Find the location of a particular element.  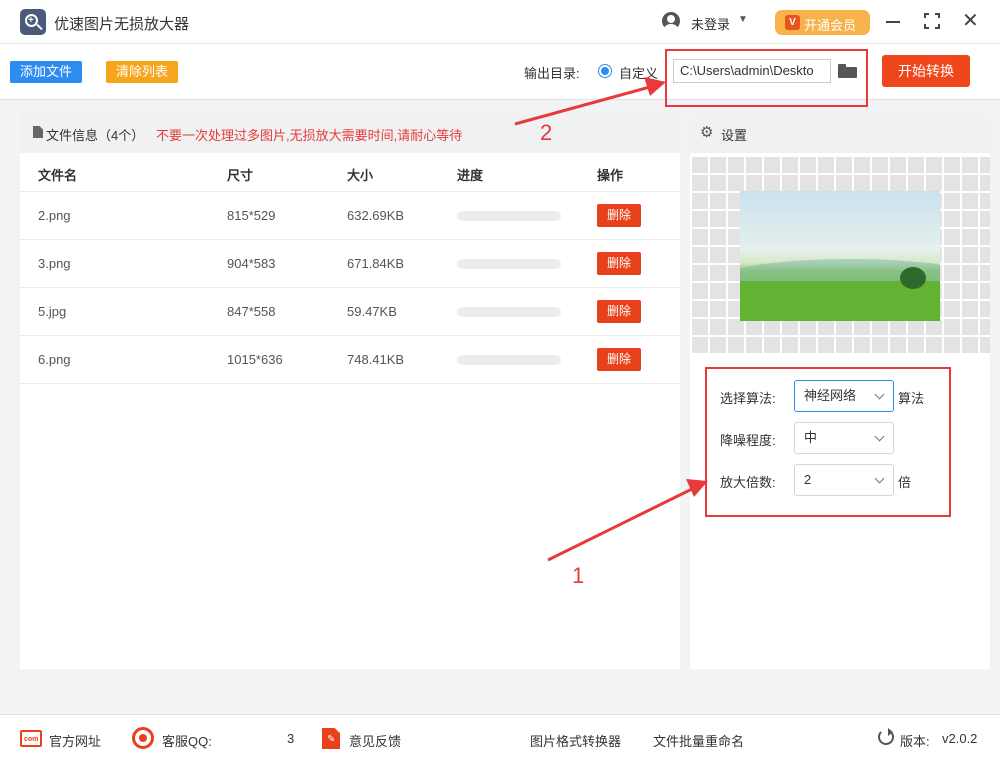

title-bar: + 优速图片无损放大器 未登录 ▼ V 开通会员 ✕ is located at coordinates (500, 22).